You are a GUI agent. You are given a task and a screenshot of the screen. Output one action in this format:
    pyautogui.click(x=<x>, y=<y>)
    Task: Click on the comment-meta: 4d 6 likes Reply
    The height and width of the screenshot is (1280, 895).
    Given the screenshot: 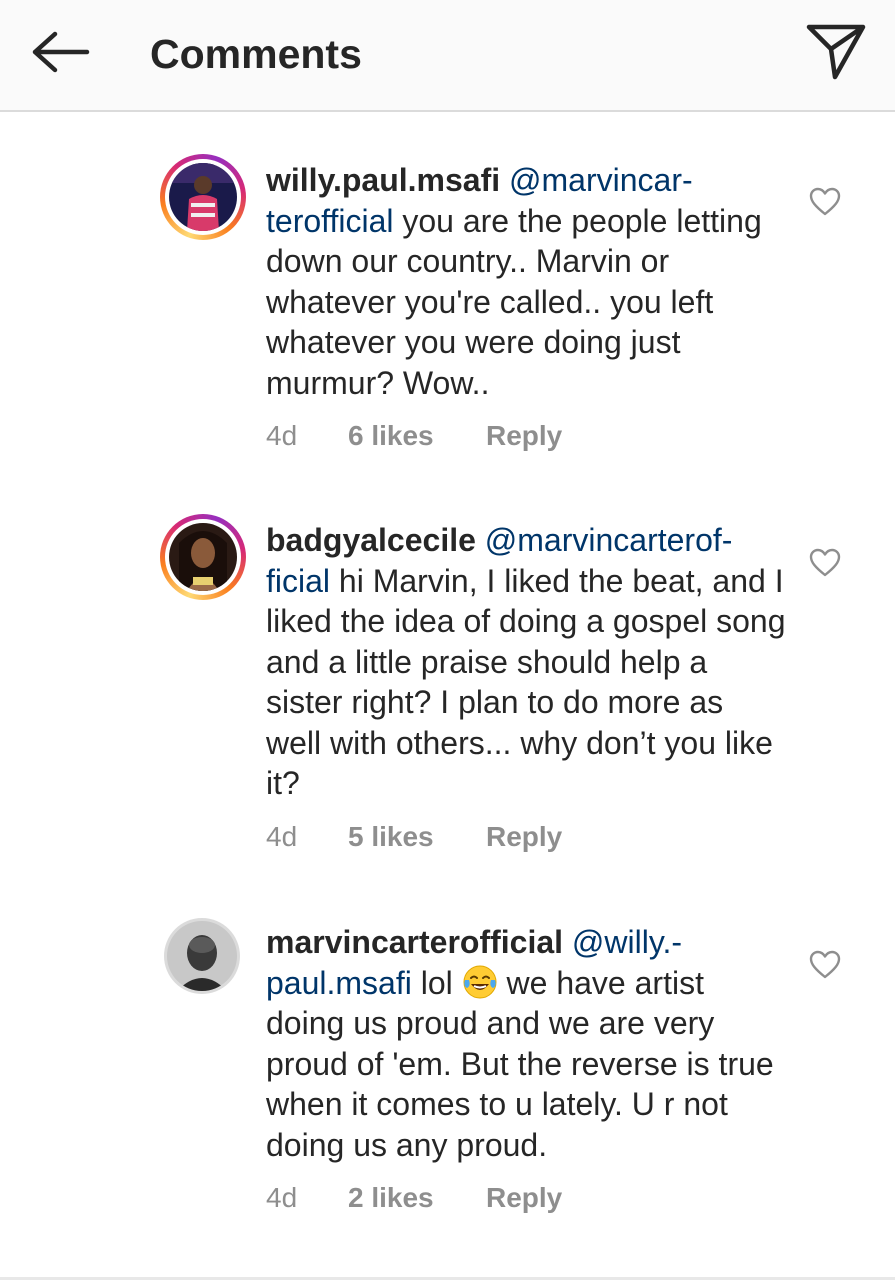 What is the action you would take?
    pyautogui.click(x=414, y=436)
    